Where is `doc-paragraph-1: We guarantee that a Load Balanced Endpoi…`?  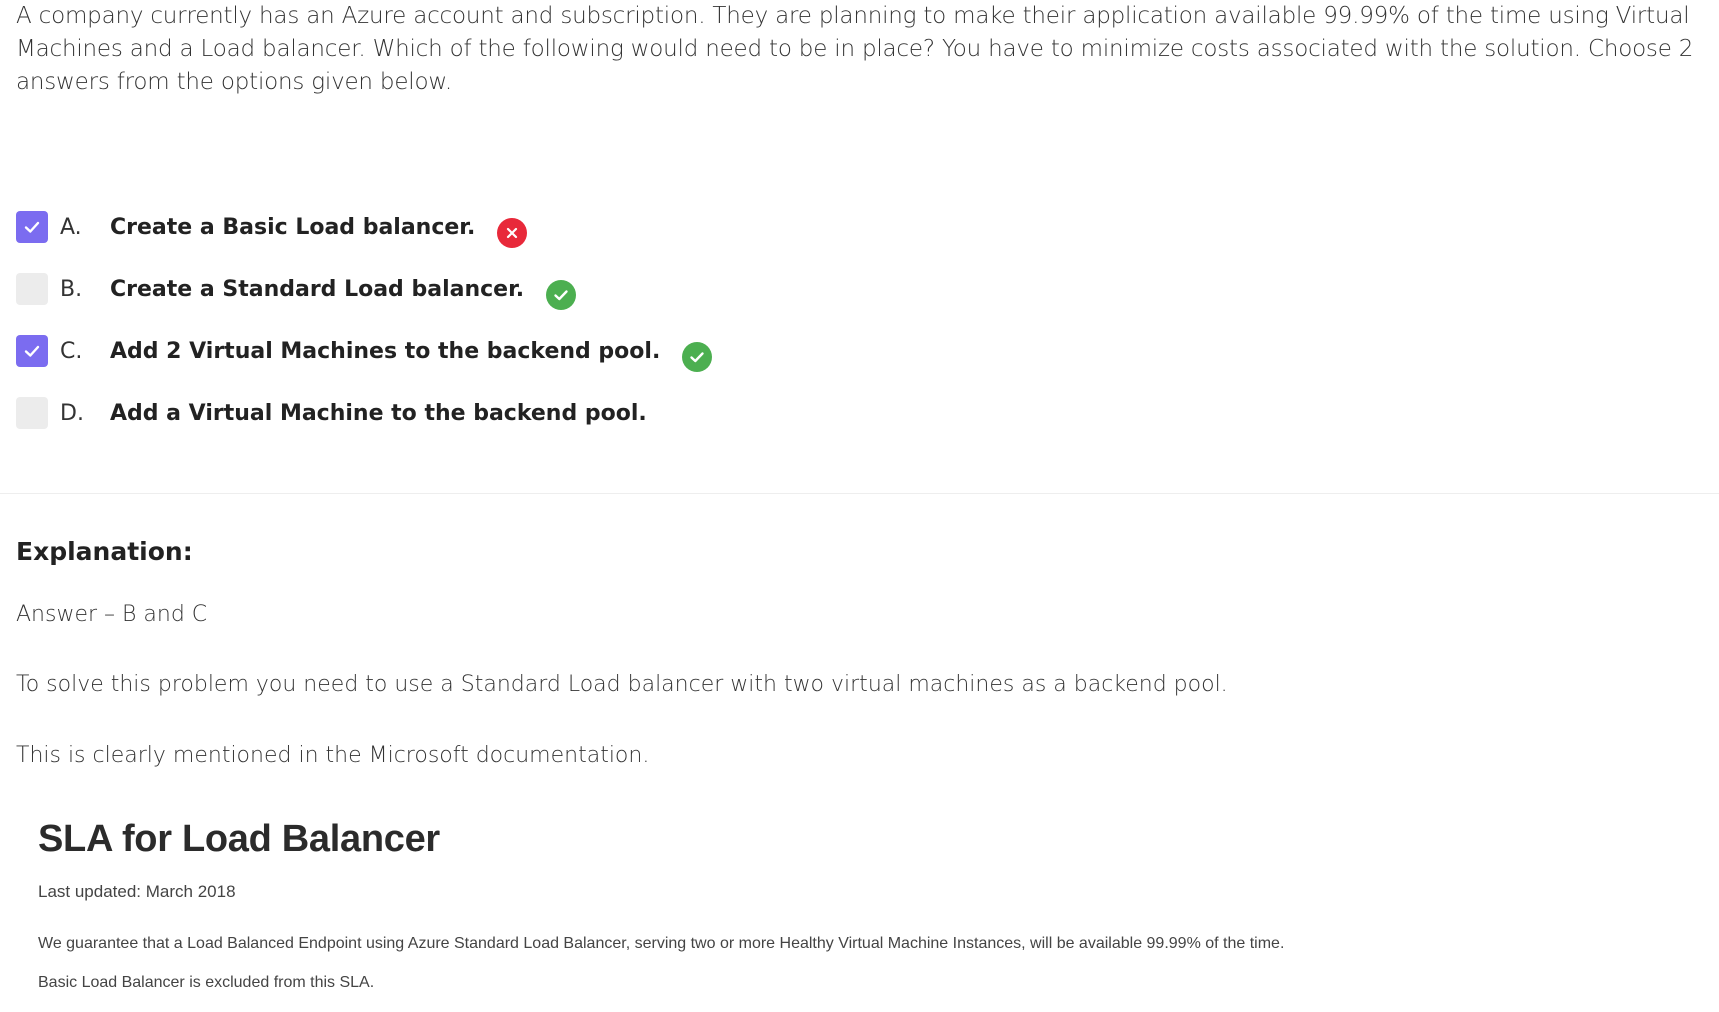 doc-paragraph-1: We guarantee that a Load Balanced Endpoi… is located at coordinates (661, 943).